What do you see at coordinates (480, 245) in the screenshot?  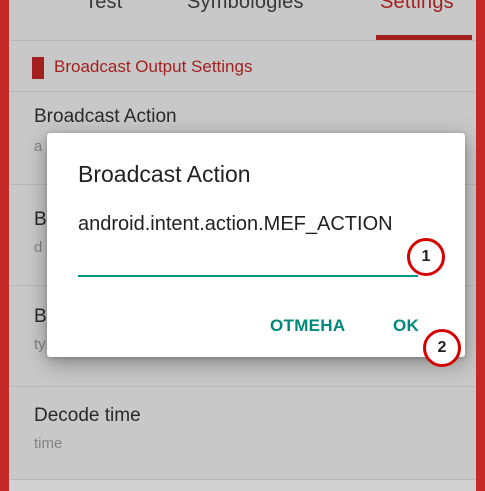 I see `device-border-right` at bounding box center [480, 245].